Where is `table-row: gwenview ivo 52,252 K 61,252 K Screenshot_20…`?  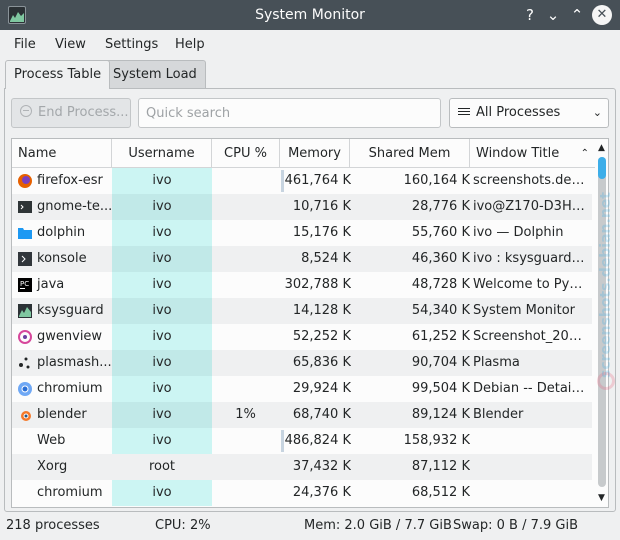 table-row: gwenview ivo 52,252 K 61,252 K Screenshot_20… is located at coordinates (302, 337).